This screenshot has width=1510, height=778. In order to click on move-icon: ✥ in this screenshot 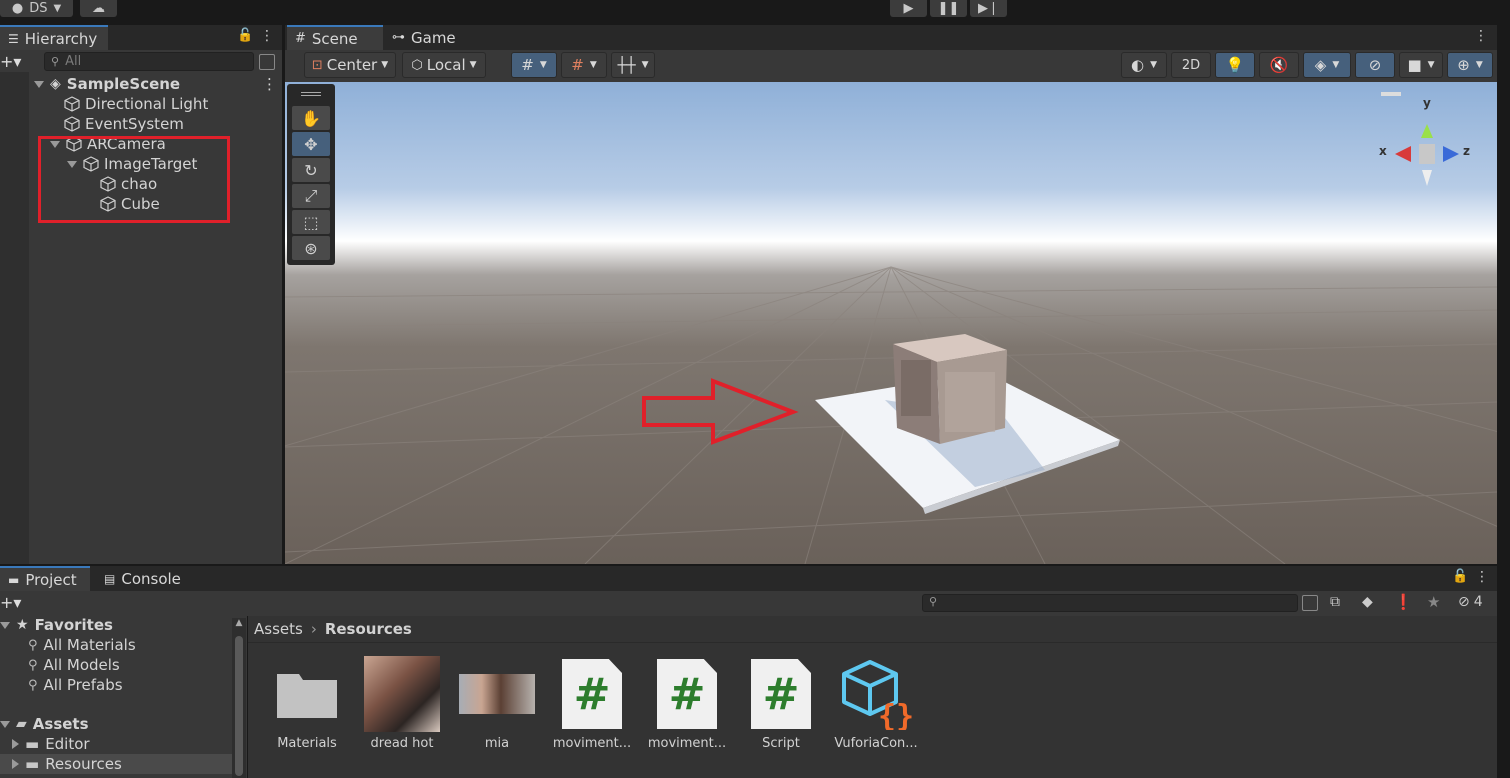, I will do `click(311, 144)`.